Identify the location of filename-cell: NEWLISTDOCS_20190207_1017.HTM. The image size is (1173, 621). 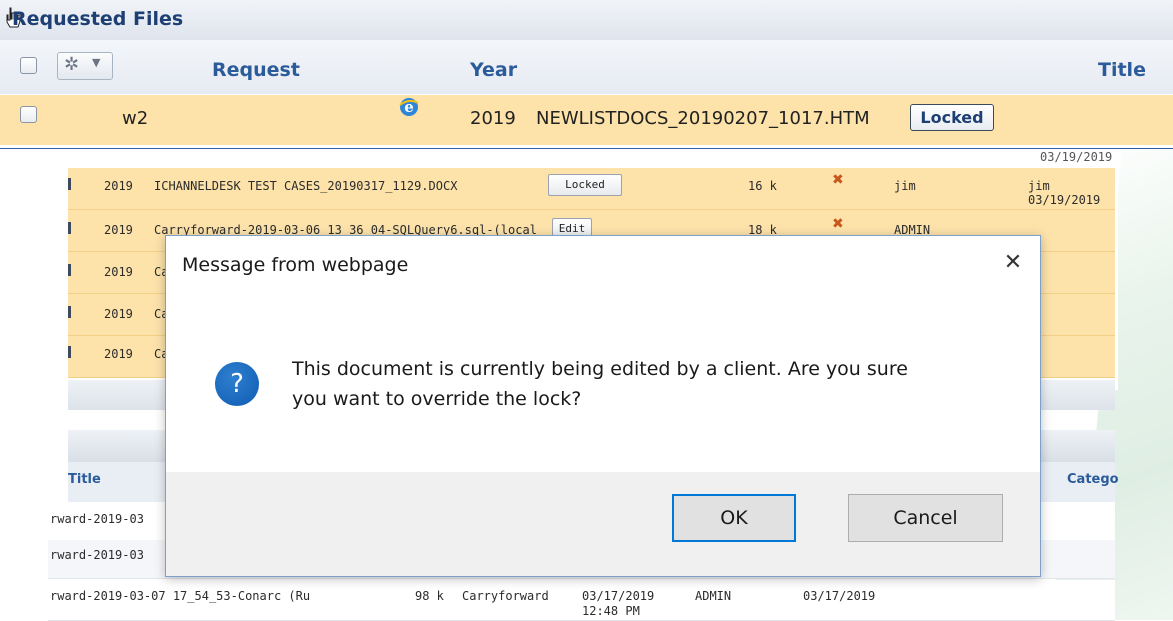
(703, 118).